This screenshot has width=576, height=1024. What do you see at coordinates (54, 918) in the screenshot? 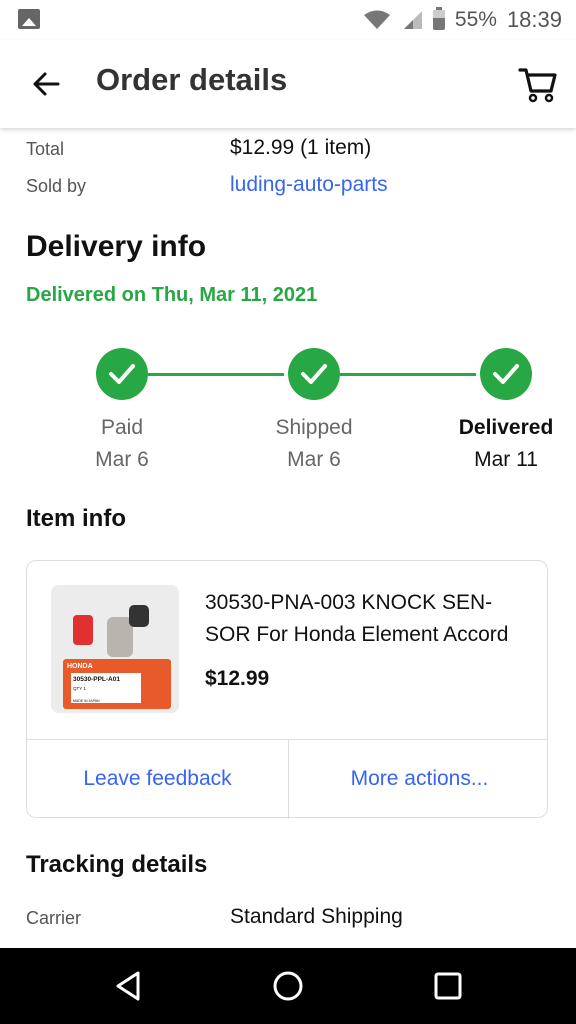
I see `carrier-label: Carrier` at bounding box center [54, 918].